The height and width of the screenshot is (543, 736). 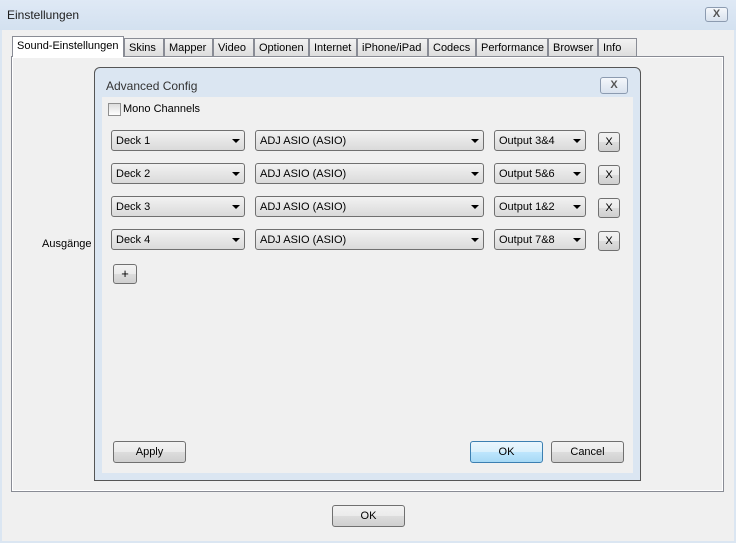 What do you see at coordinates (716, 14) in the screenshot?
I see `window-close-button: X` at bounding box center [716, 14].